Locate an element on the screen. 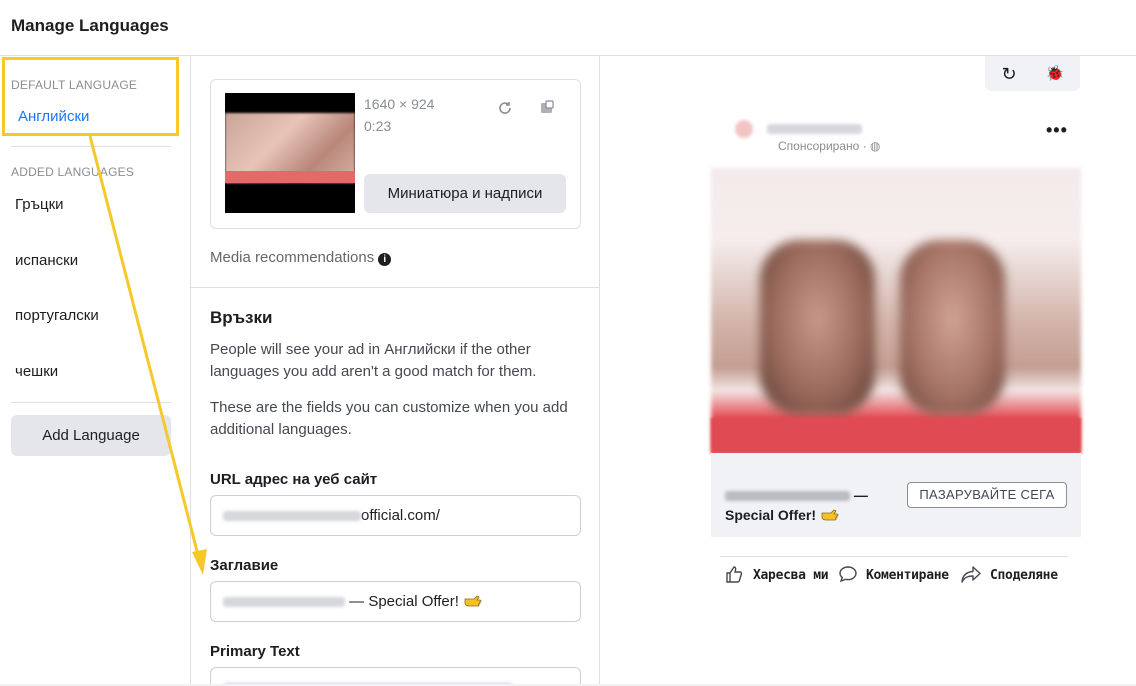  header: Manage Languages is located at coordinates (568, 28).